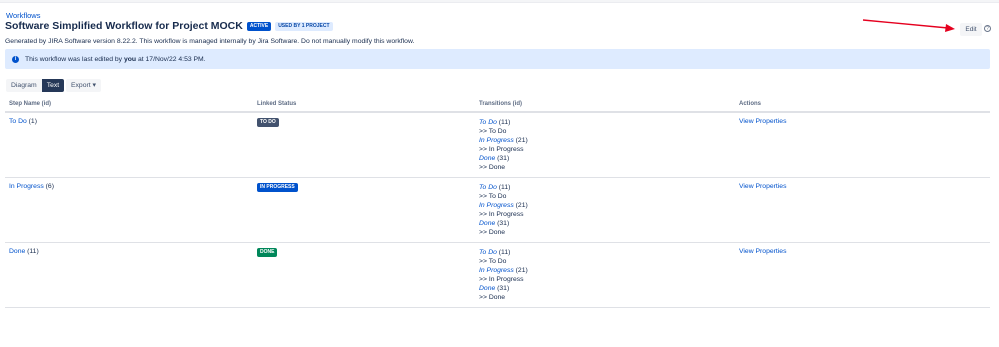  What do you see at coordinates (48, 186) in the screenshot?
I see `step-id: (6)` at bounding box center [48, 186].